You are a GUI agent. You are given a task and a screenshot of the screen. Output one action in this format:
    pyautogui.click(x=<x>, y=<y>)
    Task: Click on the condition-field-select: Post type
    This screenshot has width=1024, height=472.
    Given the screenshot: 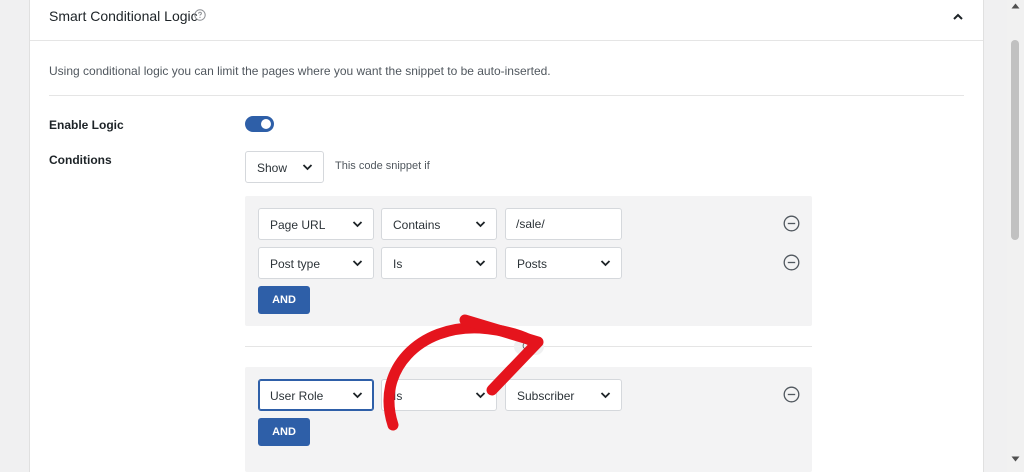 What is the action you would take?
    pyautogui.click(x=316, y=263)
    